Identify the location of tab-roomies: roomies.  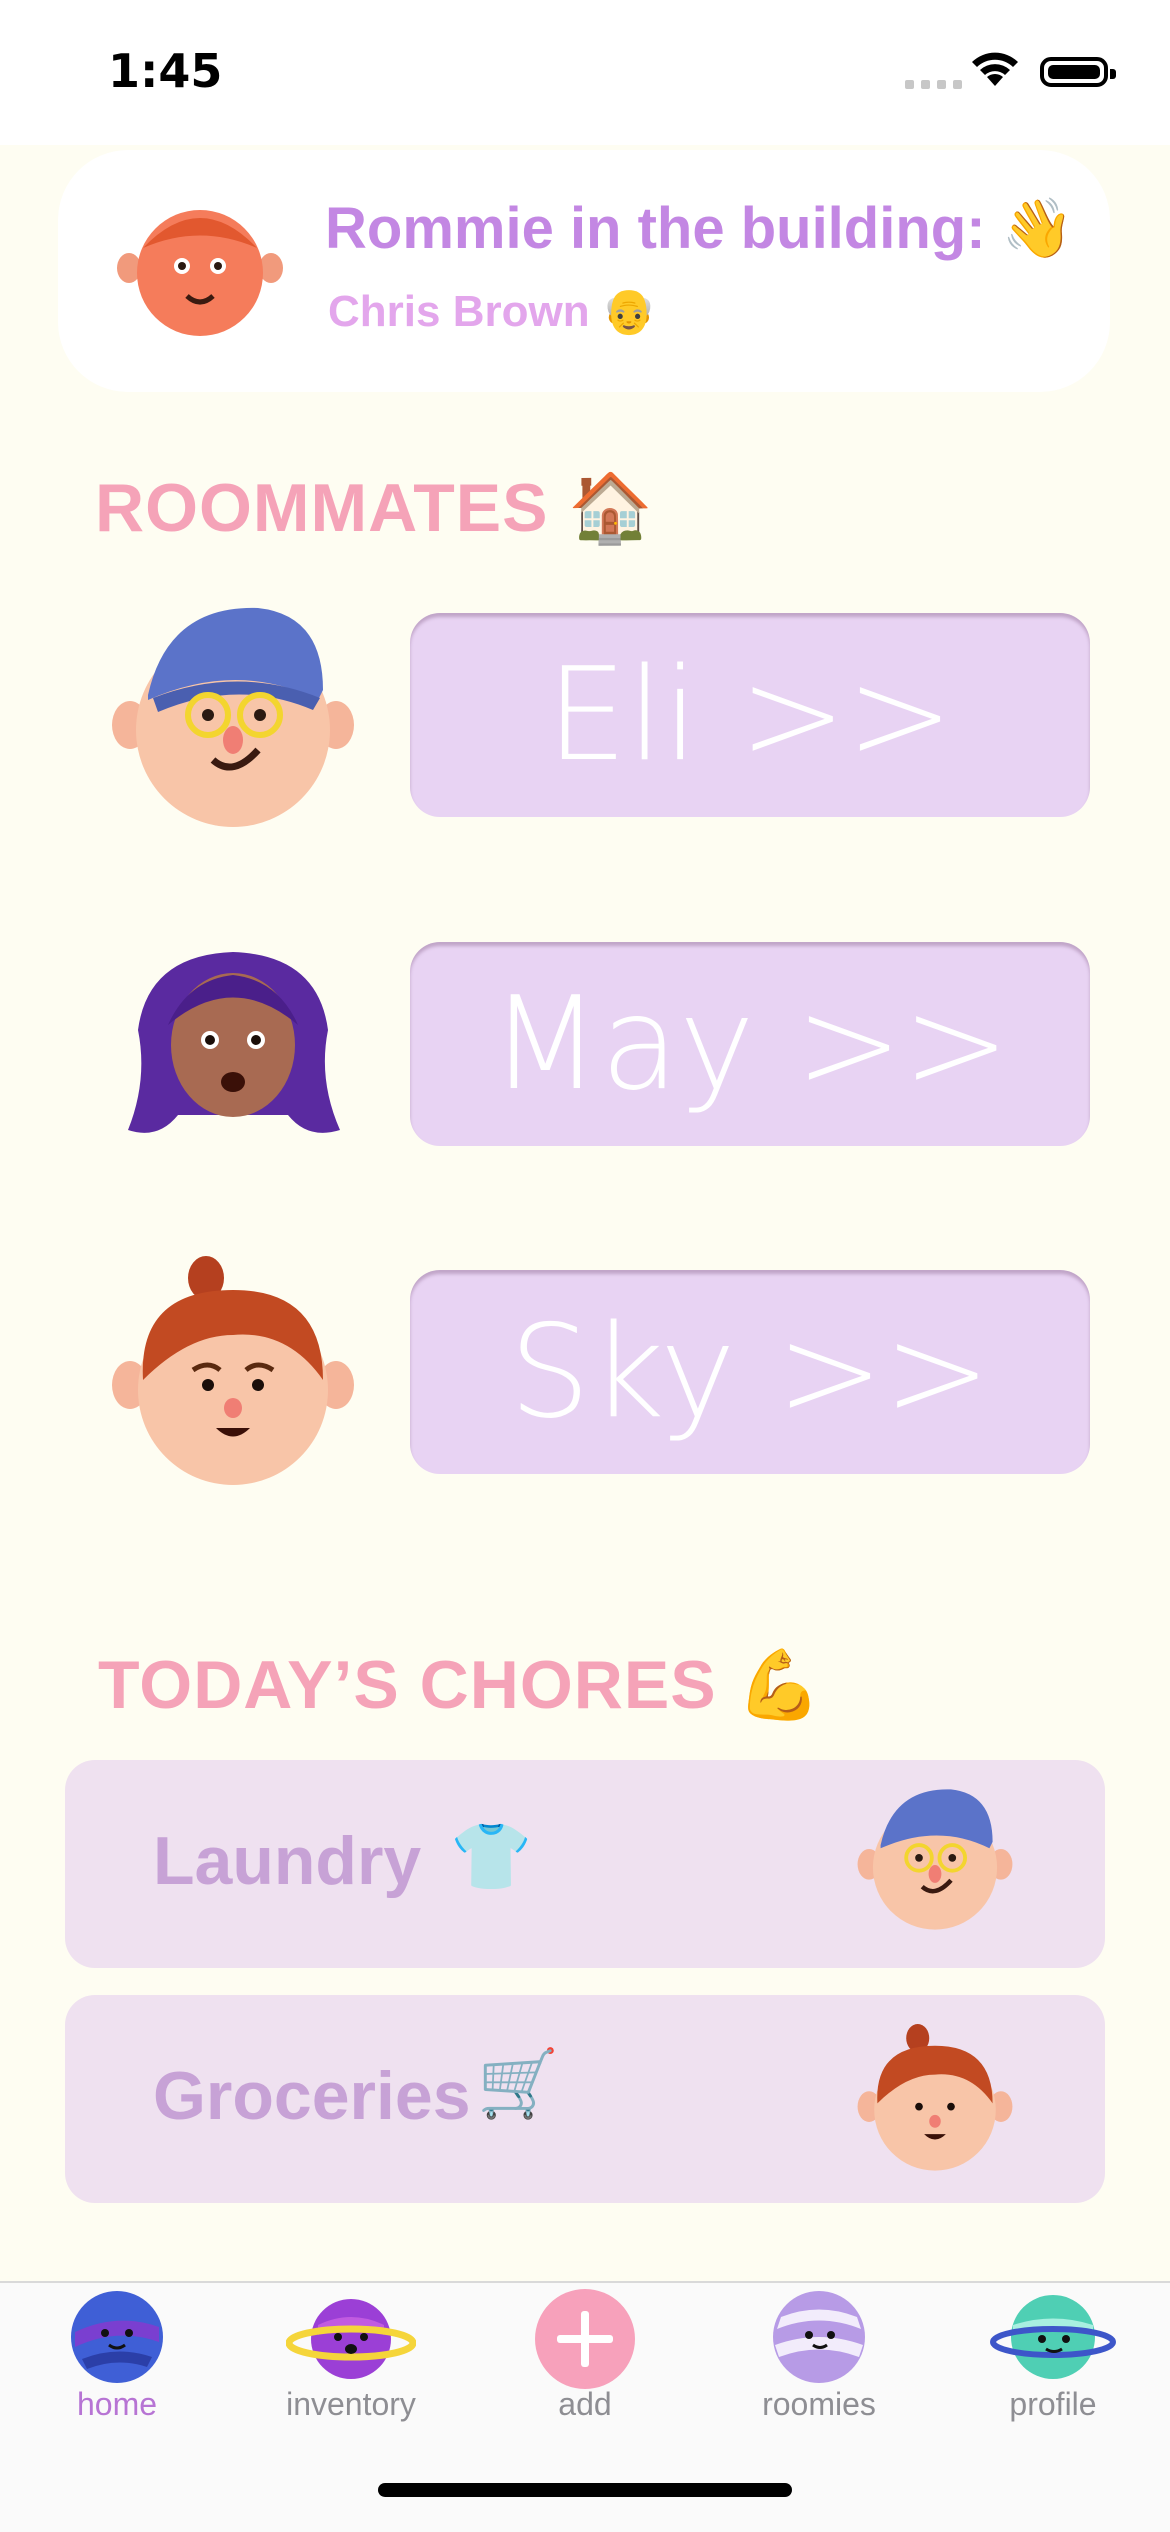
(819, 2363).